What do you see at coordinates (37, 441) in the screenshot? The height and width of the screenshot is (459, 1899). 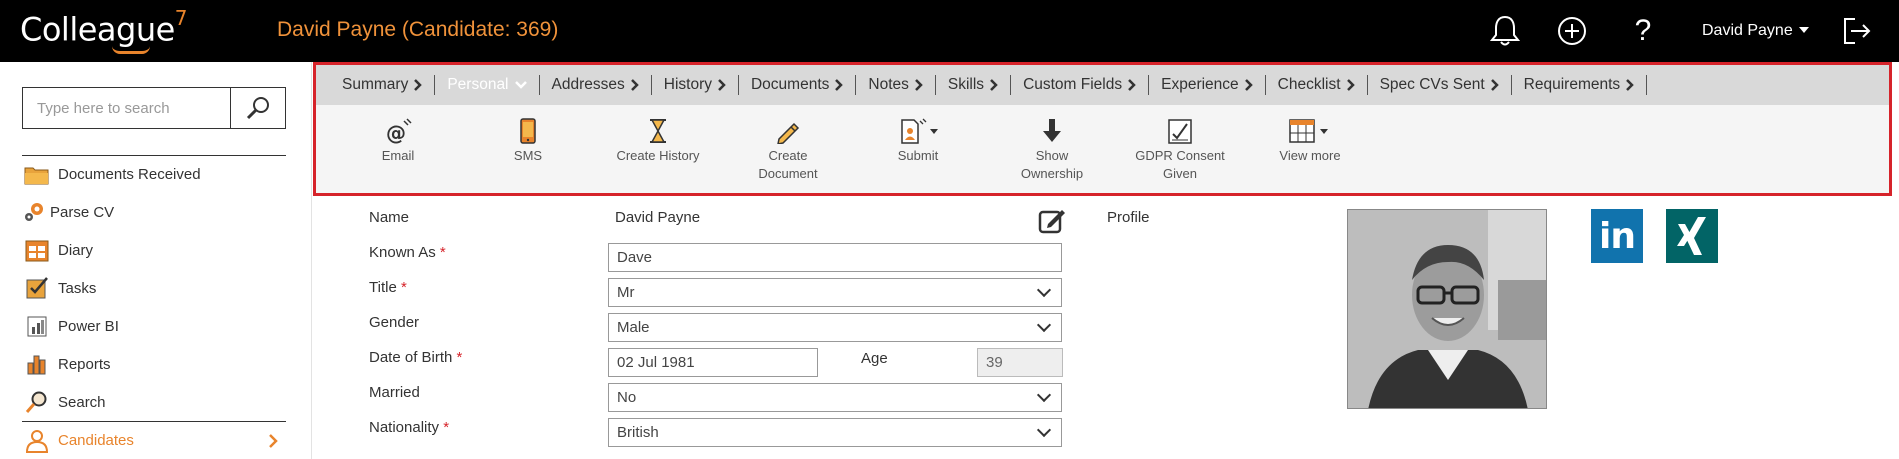 I see `person-icon` at bounding box center [37, 441].